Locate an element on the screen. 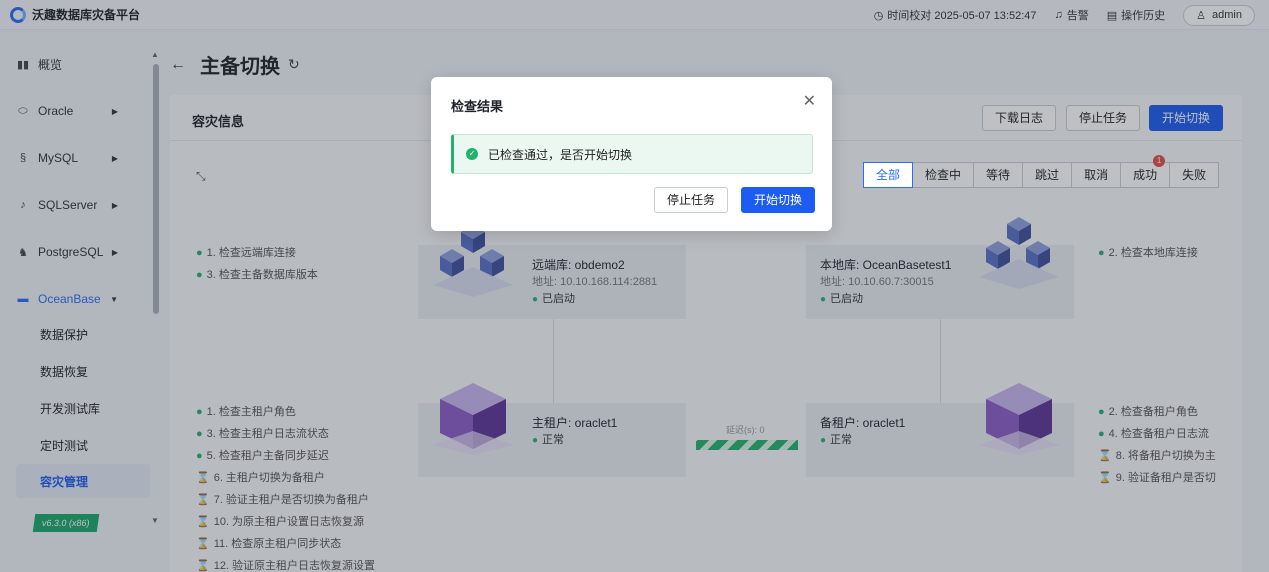 Image resolution: width=1269 pixels, height=572 pixels. modal-start-switch-button: 开始切换 is located at coordinates (778, 200).